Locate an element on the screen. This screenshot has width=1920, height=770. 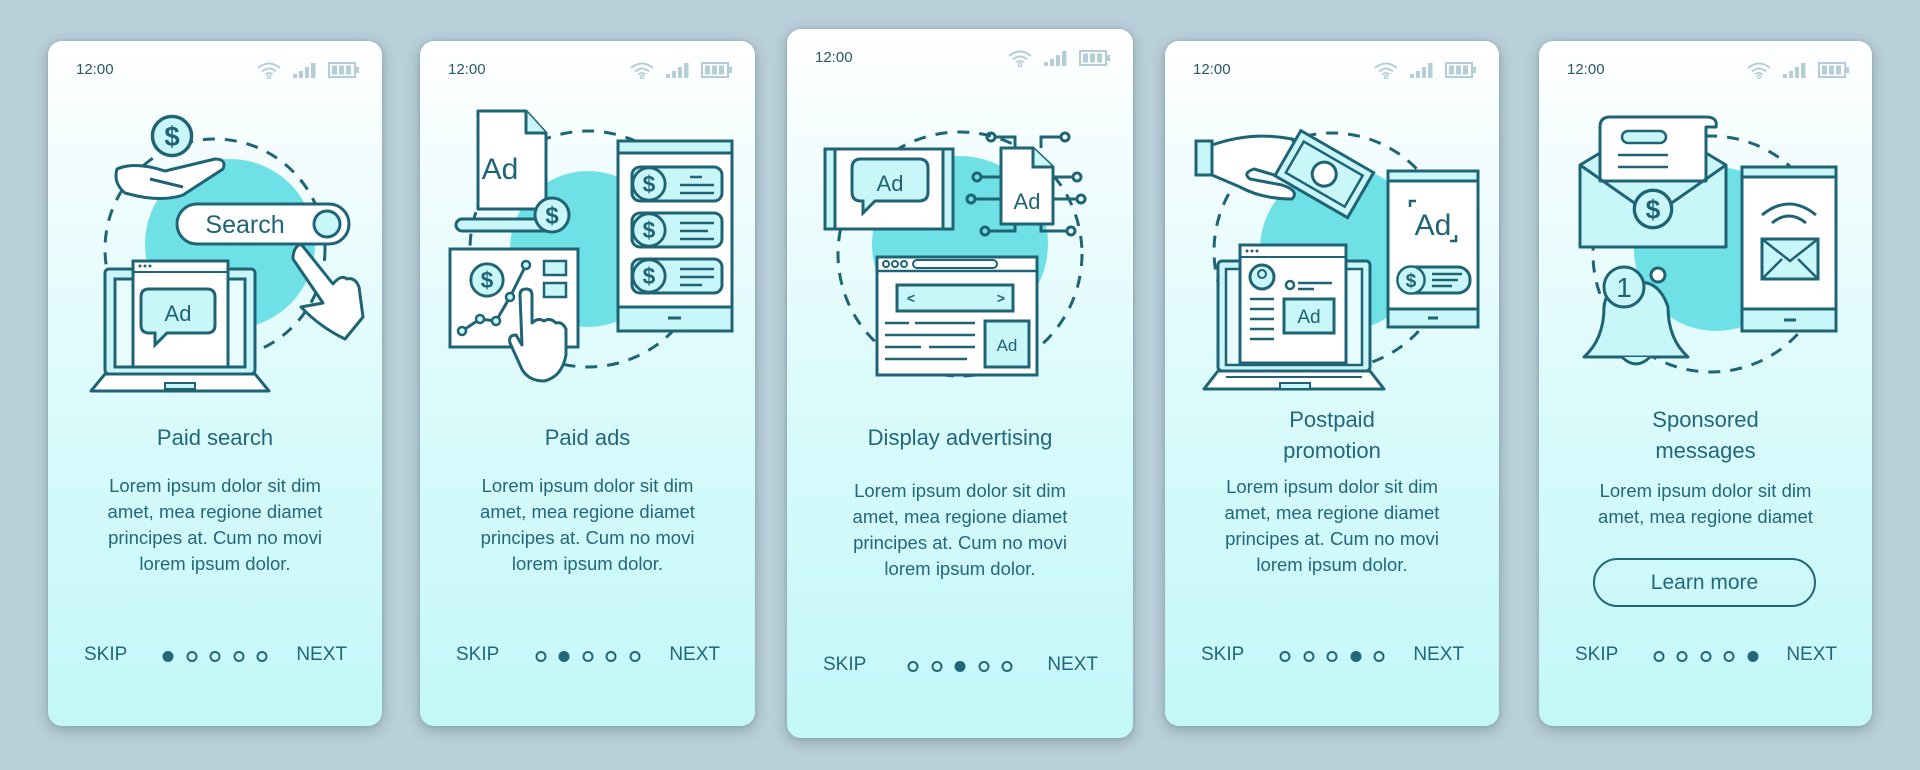
title-line: Paid search is located at coordinates (215, 437).